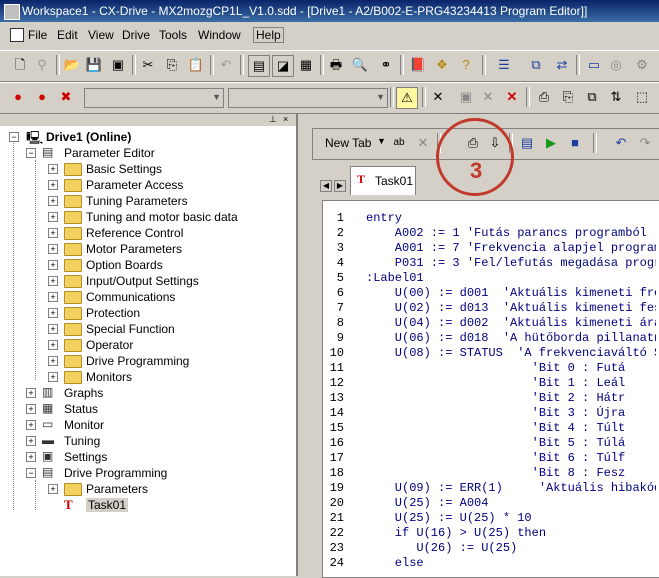  Describe the element at coordinates (496, 398) in the screenshot. I see `code-line: 'Bit 2 : Hátr` at that location.